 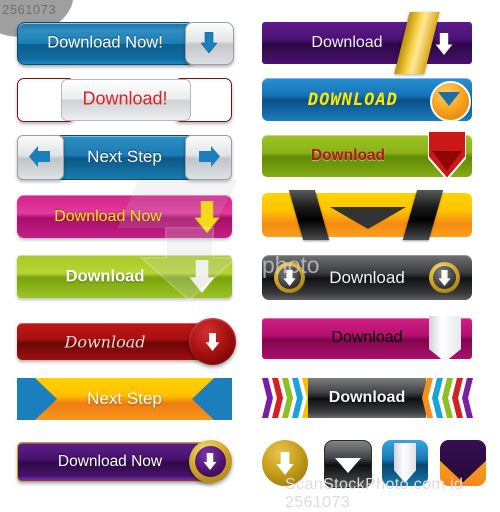 I want to click on button-next-step-orange: Next Step, so click(x=124, y=399).